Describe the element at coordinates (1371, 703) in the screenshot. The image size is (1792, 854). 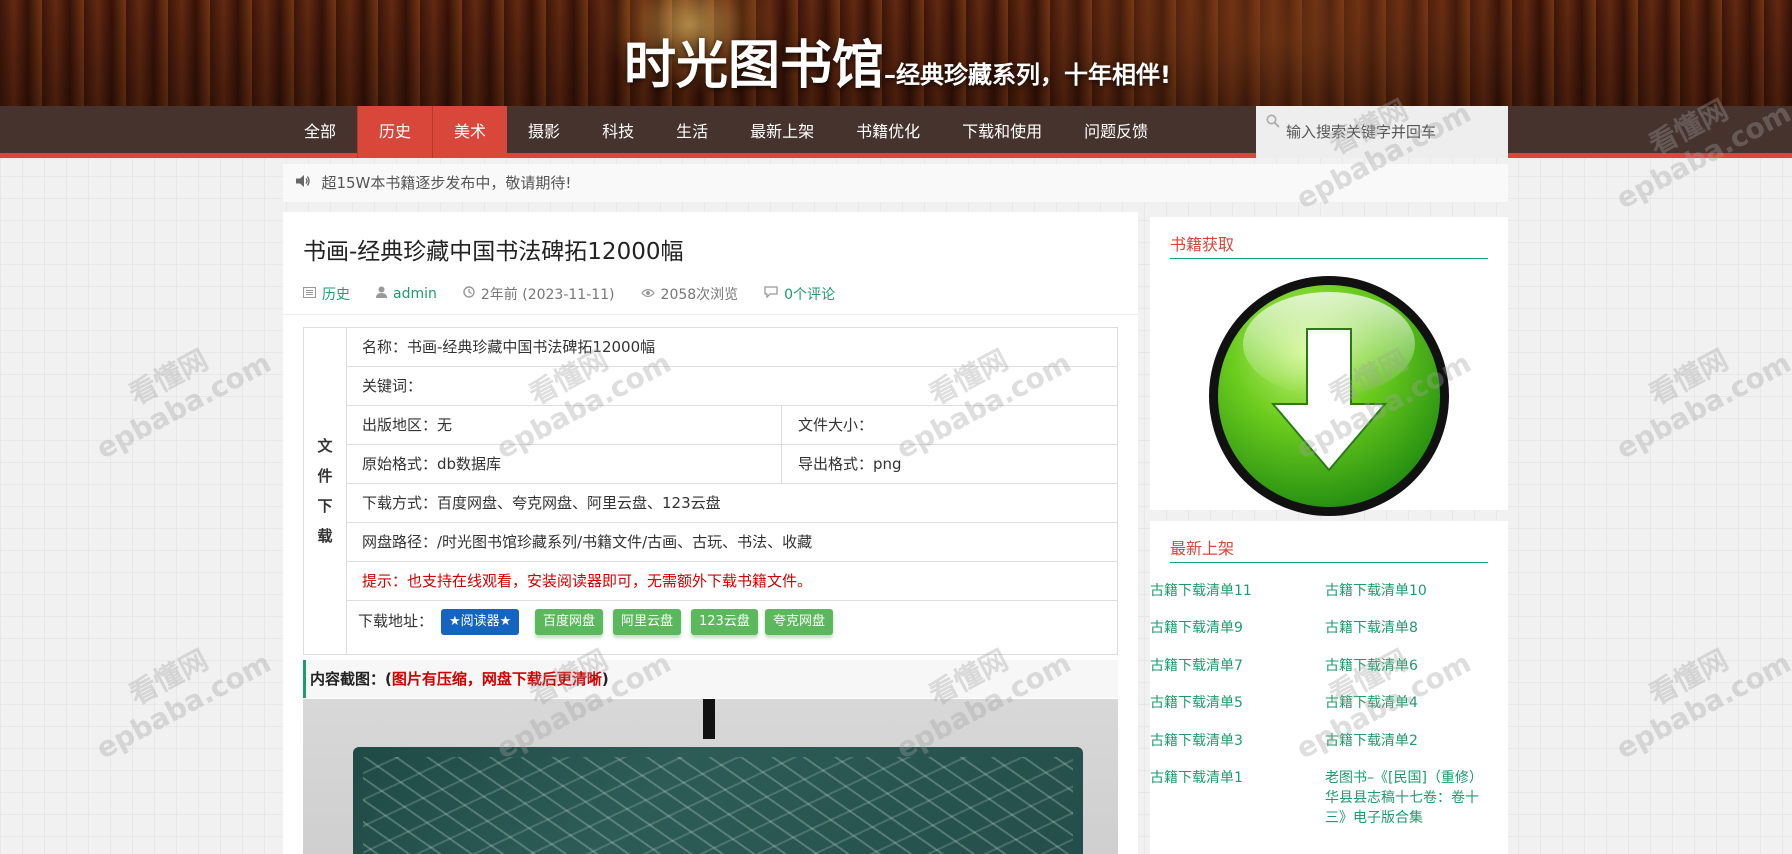
I see `latest-item: 古籍下载清单4` at that location.